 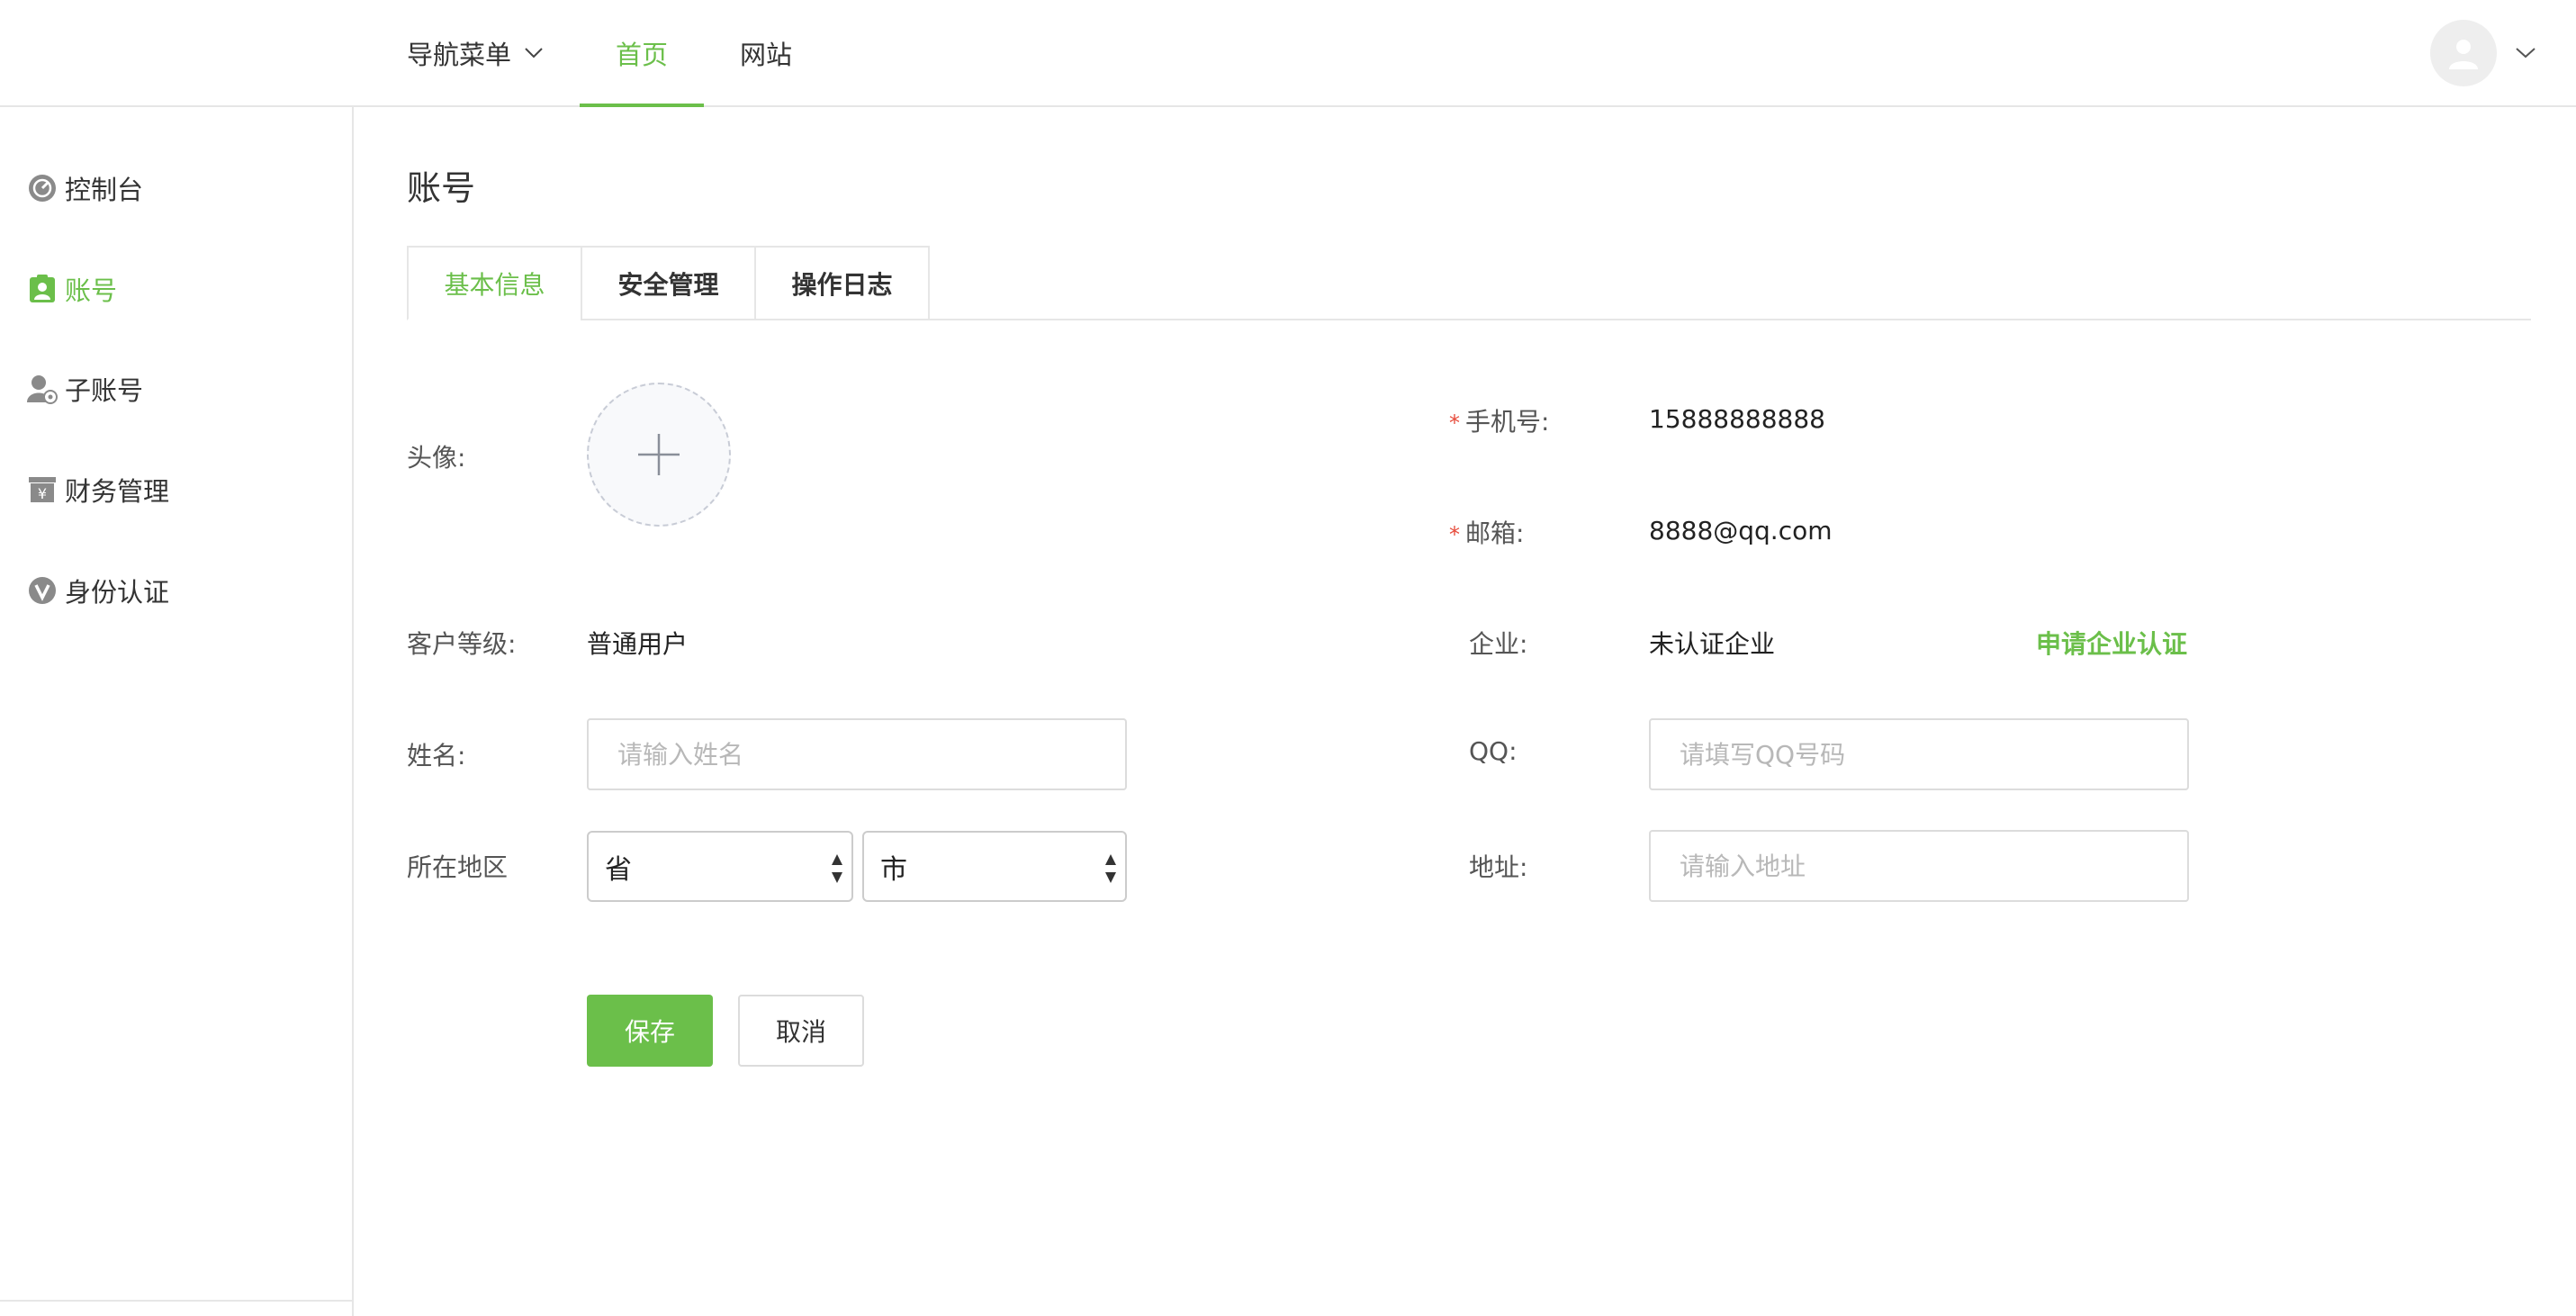 What do you see at coordinates (842, 283) in the screenshot?
I see `tab-operation-log: 操作日志` at bounding box center [842, 283].